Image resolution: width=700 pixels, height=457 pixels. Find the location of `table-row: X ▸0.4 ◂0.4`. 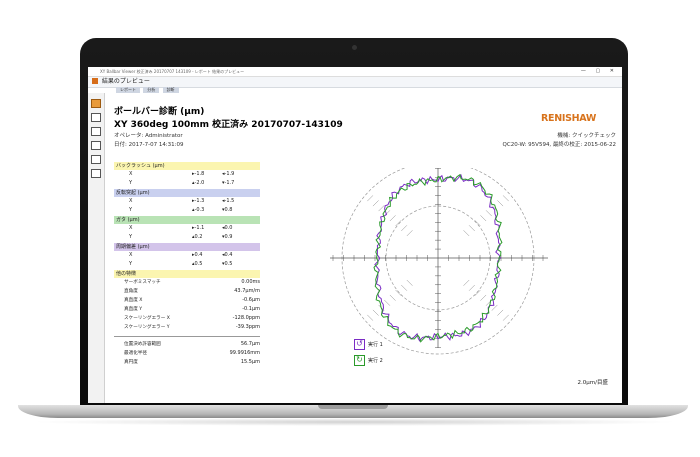

table-row: X ▸0.4 ◂0.4 is located at coordinates (187, 255).